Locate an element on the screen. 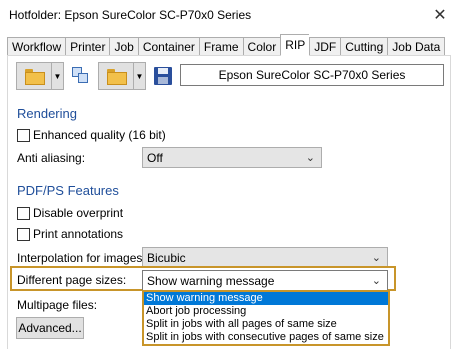  page-sizes-label: Different page sizes: is located at coordinates (72, 280).